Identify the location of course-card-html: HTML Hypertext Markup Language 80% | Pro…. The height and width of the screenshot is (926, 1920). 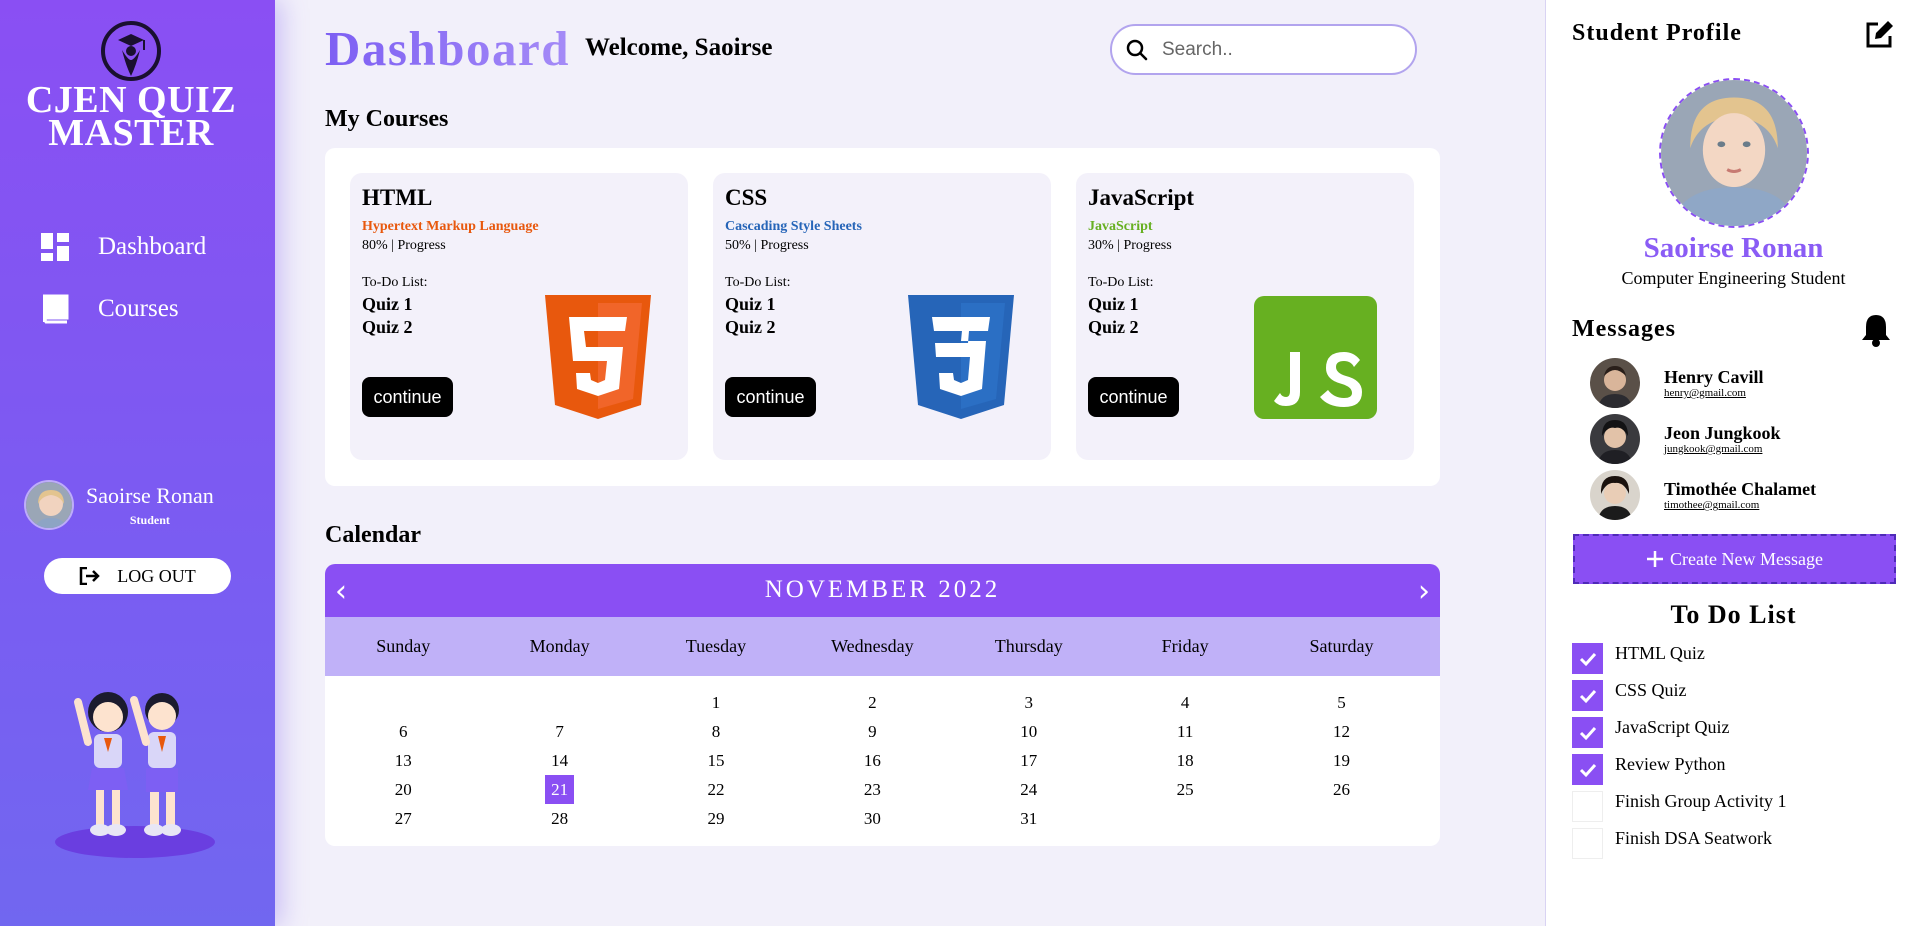
(519, 316).